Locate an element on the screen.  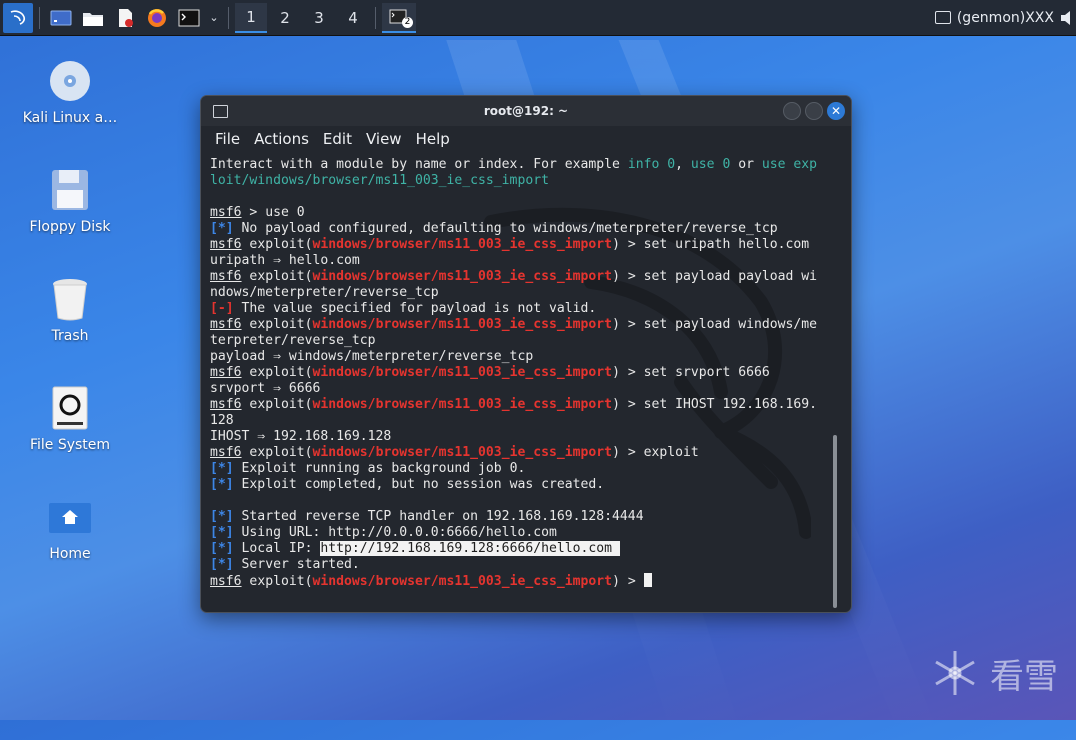
terminal-line: IHOST ⇒ 192.168.169.128 is located at coordinates (301, 436).